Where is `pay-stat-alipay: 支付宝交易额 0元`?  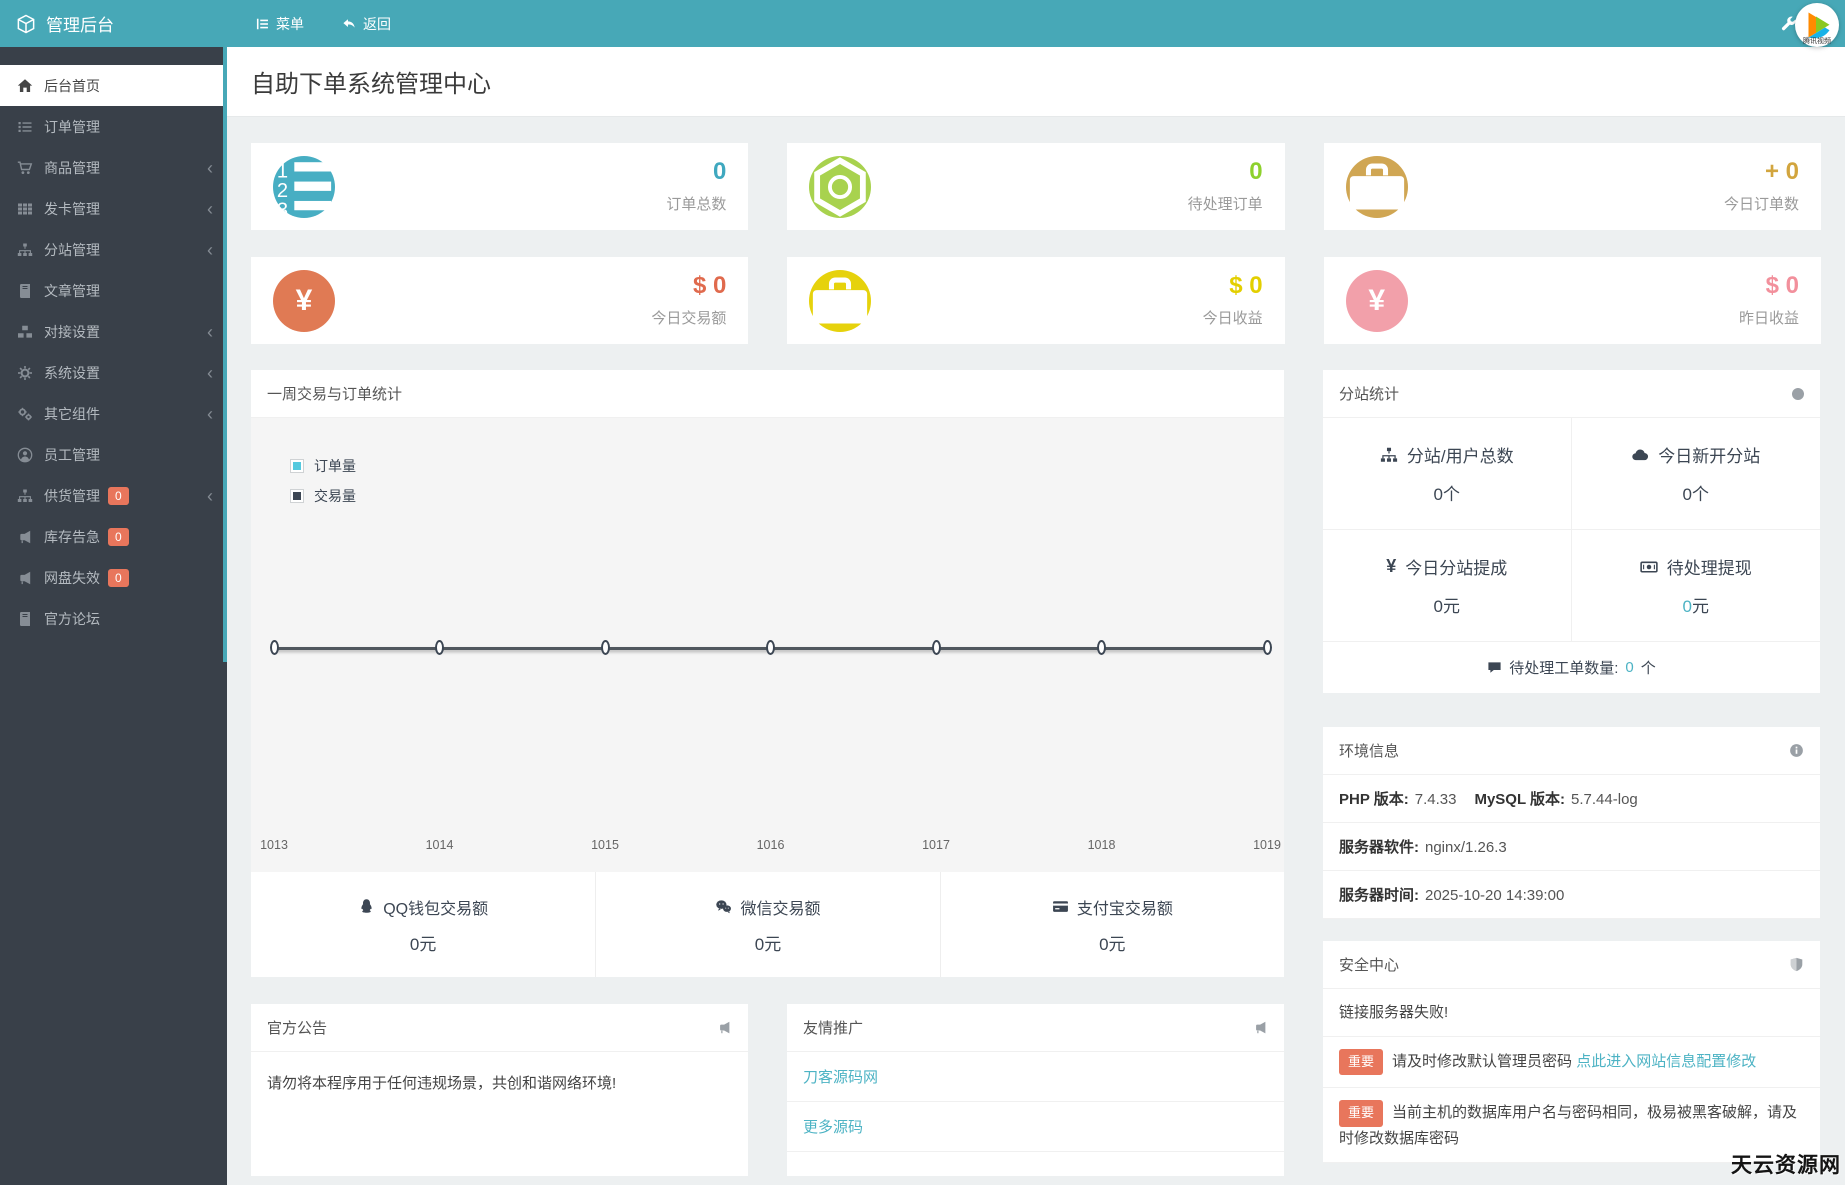
pay-stat-alipay: 支付宝交易额 0元 is located at coordinates (1111, 924).